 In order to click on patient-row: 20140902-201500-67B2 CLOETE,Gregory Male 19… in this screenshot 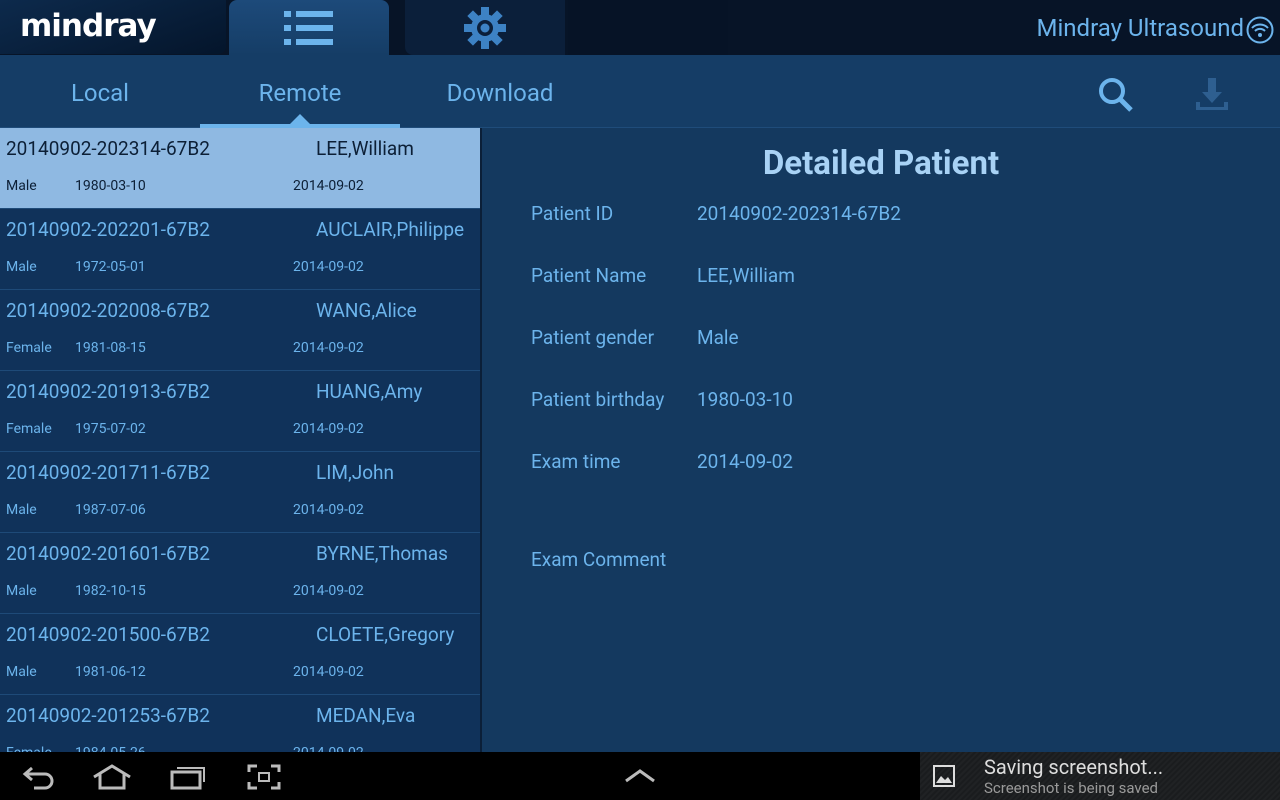, I will do `click(240, 654)`.